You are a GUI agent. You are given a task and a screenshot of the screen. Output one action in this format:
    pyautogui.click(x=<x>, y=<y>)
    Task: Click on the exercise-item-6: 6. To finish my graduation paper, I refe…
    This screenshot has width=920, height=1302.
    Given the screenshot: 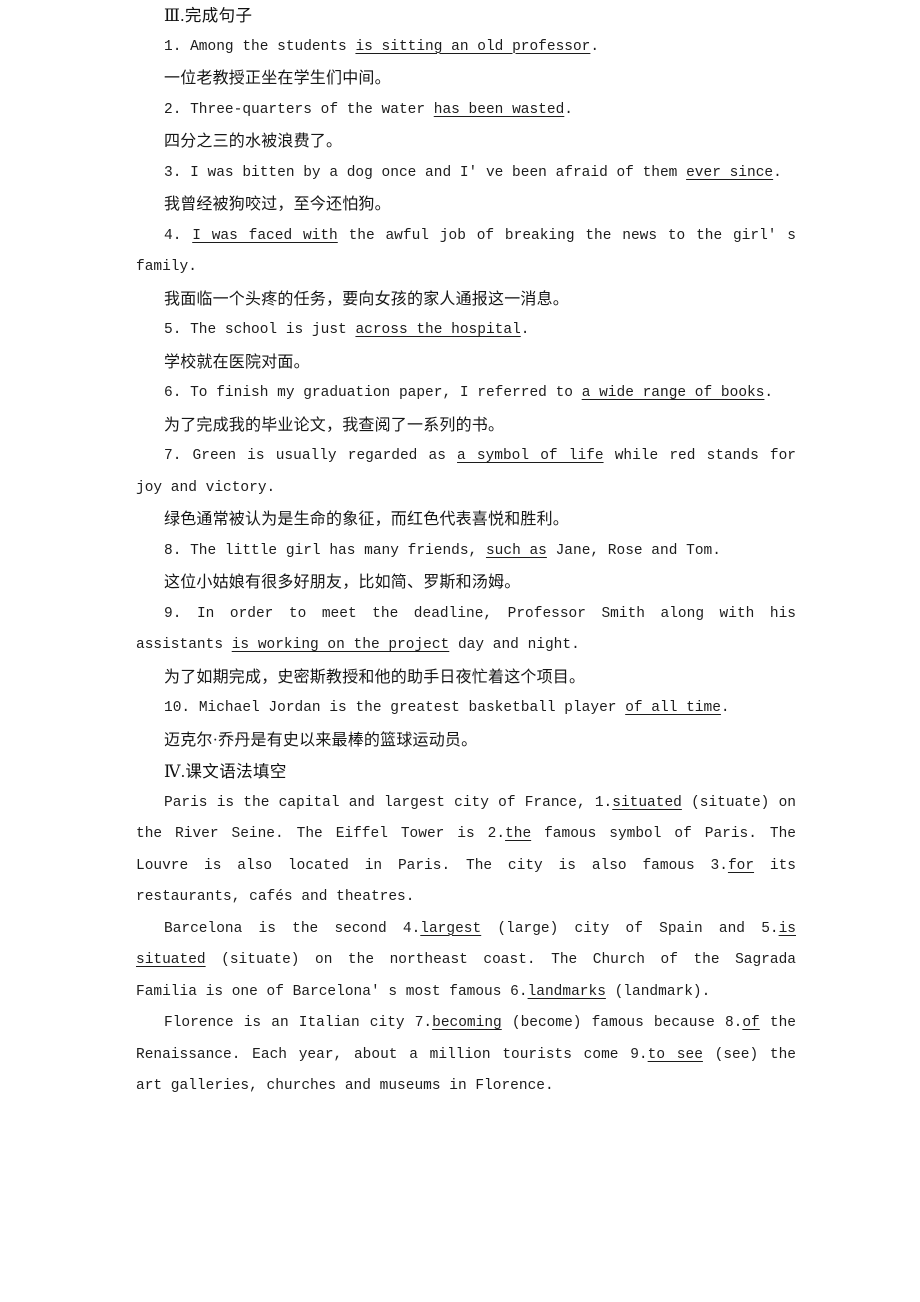 What is the action you would take?
    pyautogui.click(x=466, y=394)
    